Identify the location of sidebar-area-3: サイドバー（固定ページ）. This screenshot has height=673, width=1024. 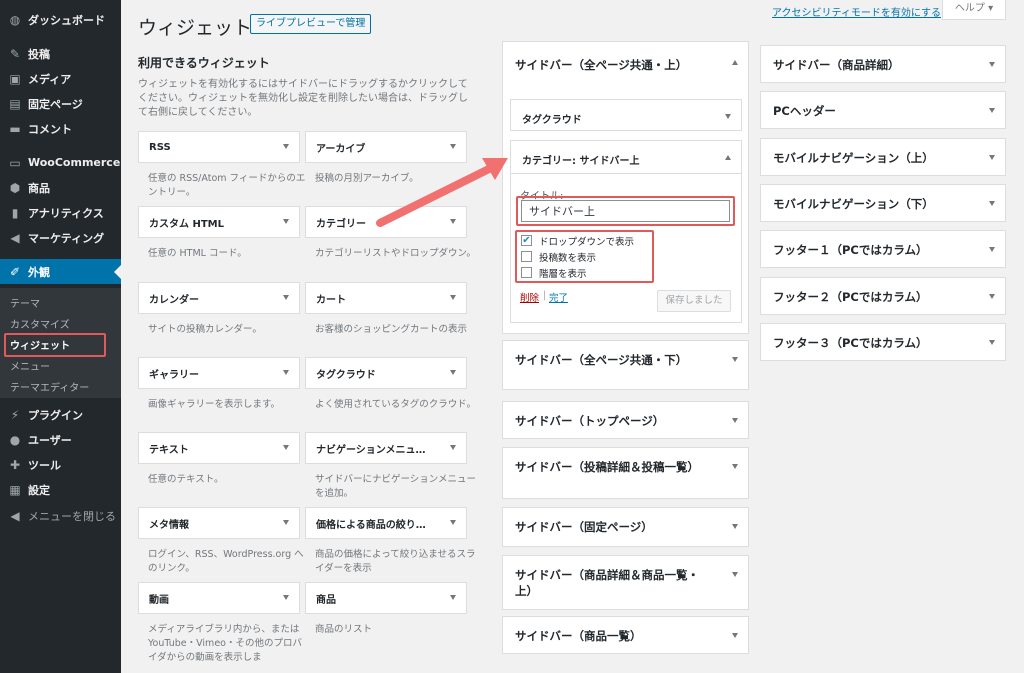
(625, 527).